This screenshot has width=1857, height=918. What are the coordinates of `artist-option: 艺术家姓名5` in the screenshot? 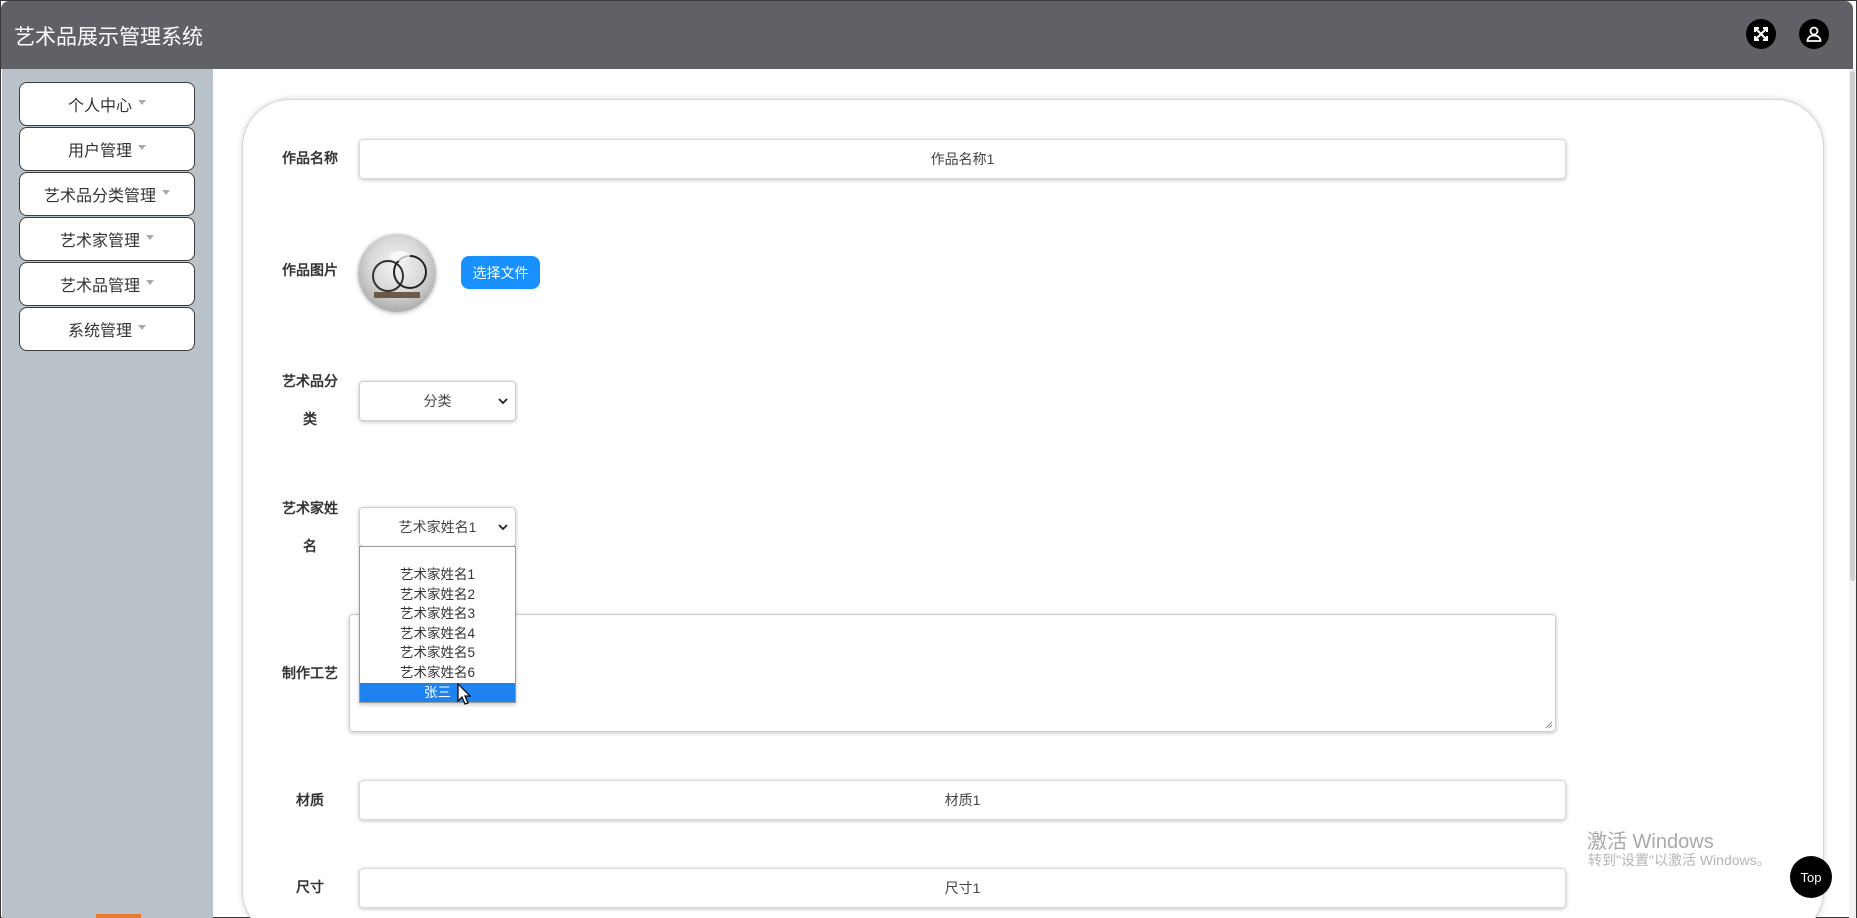 It's located at (437, 653).